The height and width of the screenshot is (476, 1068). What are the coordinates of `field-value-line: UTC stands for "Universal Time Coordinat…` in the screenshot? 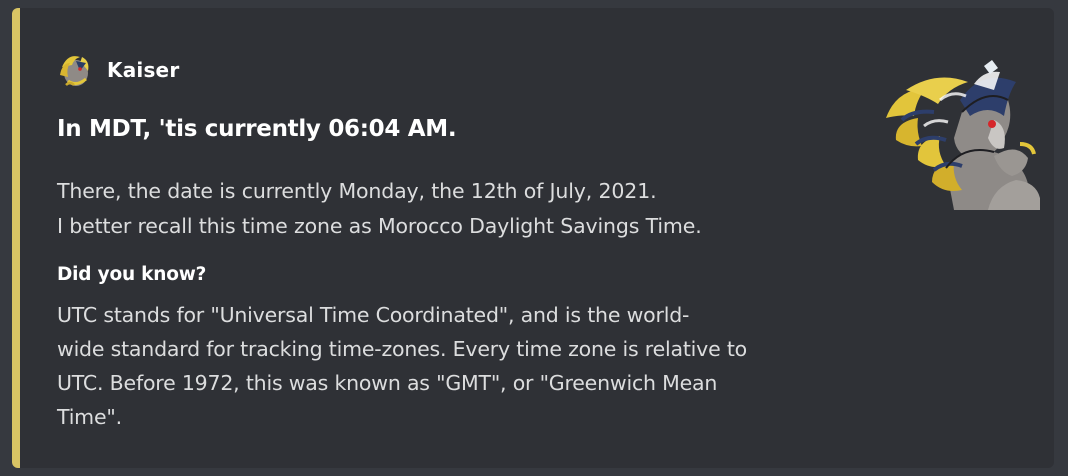 It's located at (373, 315).